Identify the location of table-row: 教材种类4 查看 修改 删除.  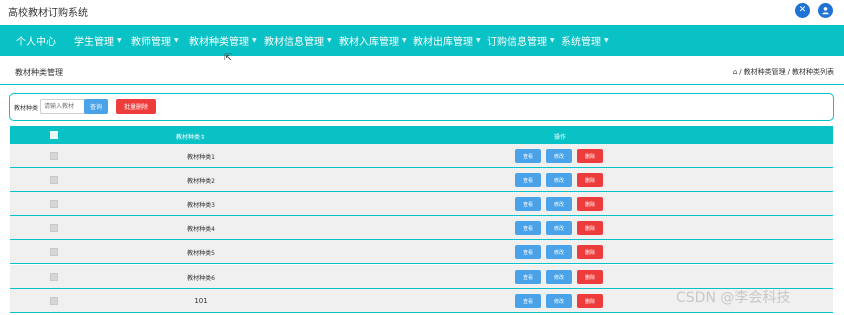
(421, 228).